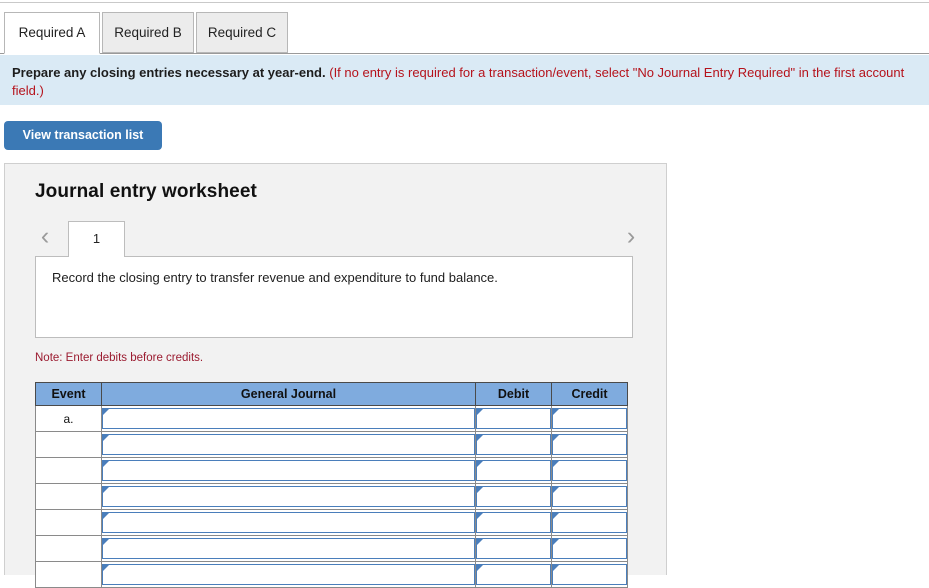 The height and width of the screenshot is (588, 929). I want to click on table-row: a., so click(331, 418).